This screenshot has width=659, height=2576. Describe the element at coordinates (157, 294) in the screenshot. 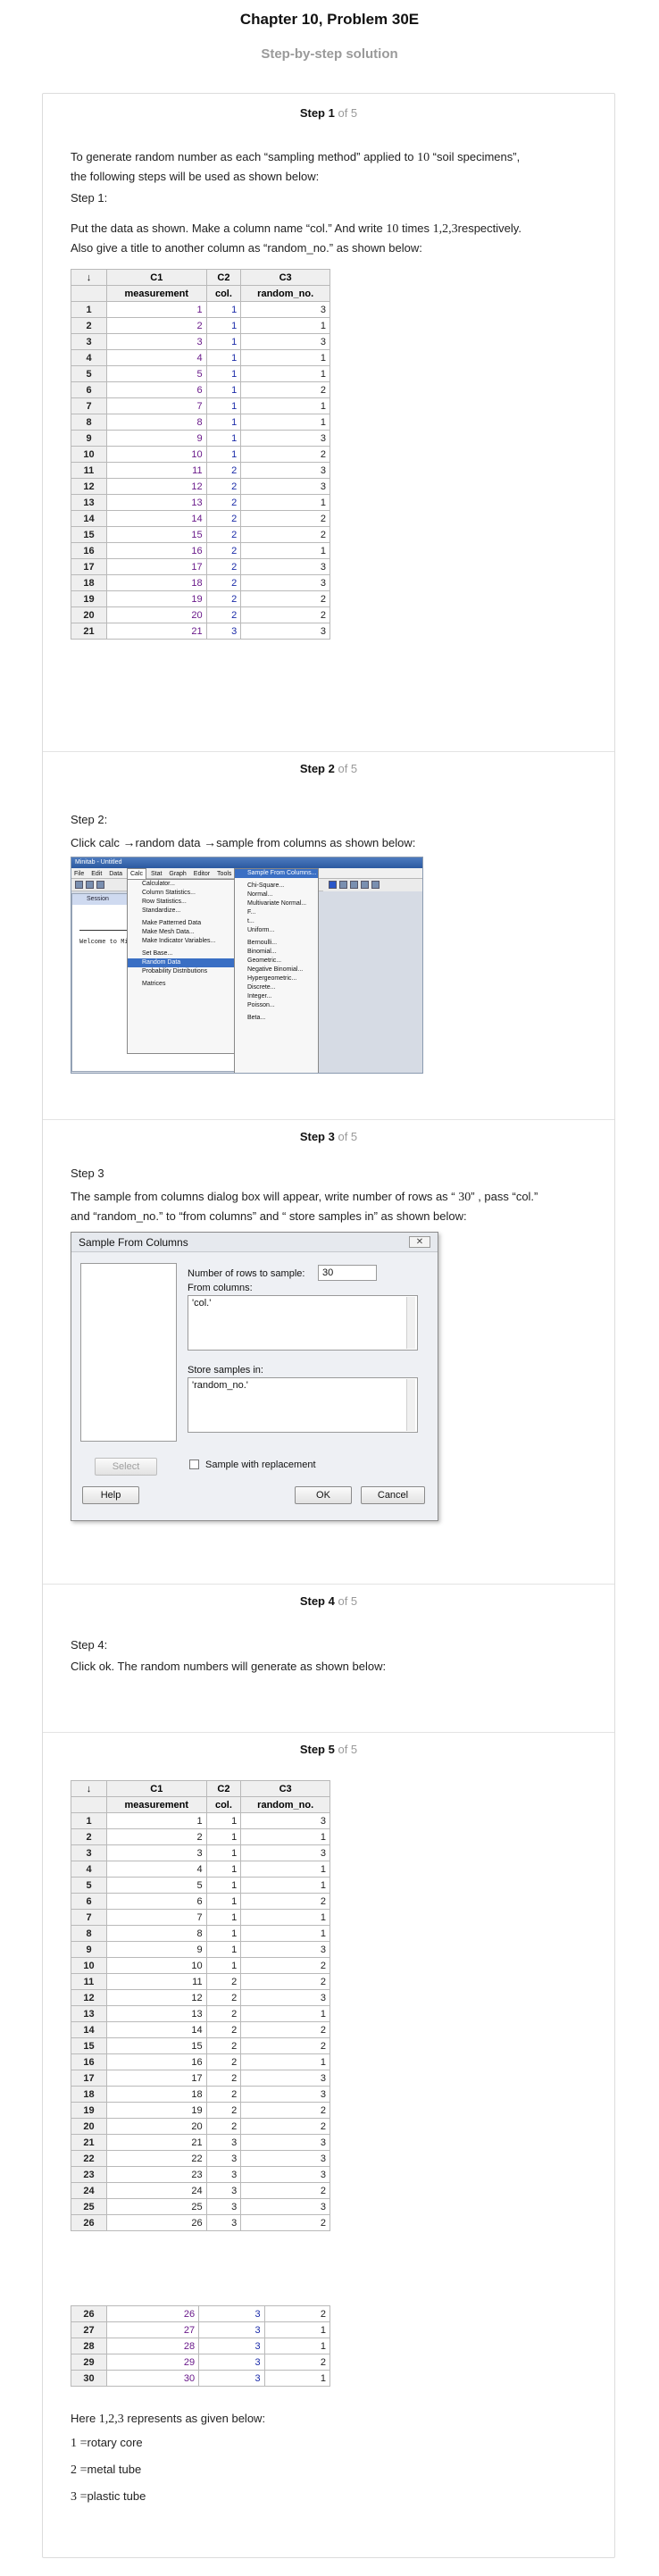

I see `column-name-measurement: measurement` at that location.